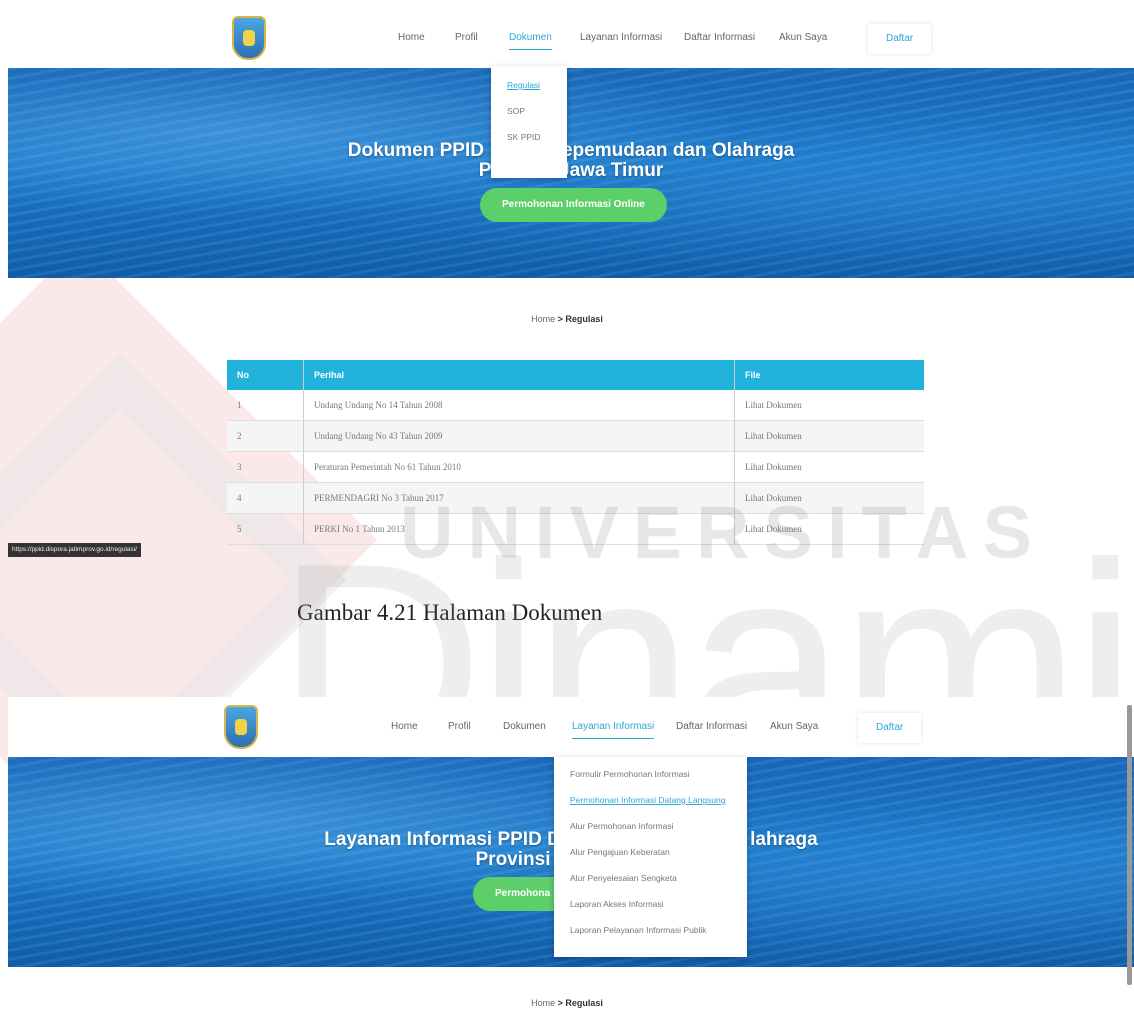 Image resolution: width=1134 pixels, height=1010 pixels. Describe the element at coordinates (529, 85) in the screenshot. I see `dropdown-item-regulasi: Regulasi` at that location.